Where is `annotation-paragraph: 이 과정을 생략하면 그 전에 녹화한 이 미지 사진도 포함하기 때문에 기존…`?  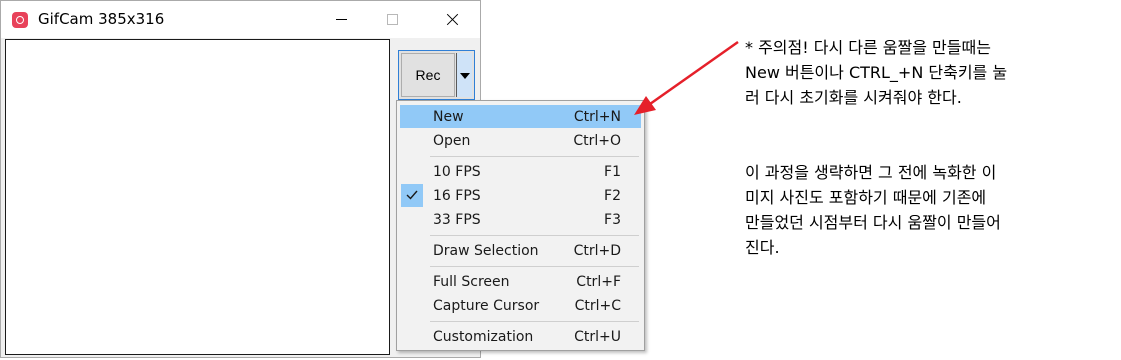 annotation-paragraph: 이 과정을 생략하면 그 전에 녹화한 이 미지 사진도 포함하기 때문에 기존… is located at coordinates (873, 210).